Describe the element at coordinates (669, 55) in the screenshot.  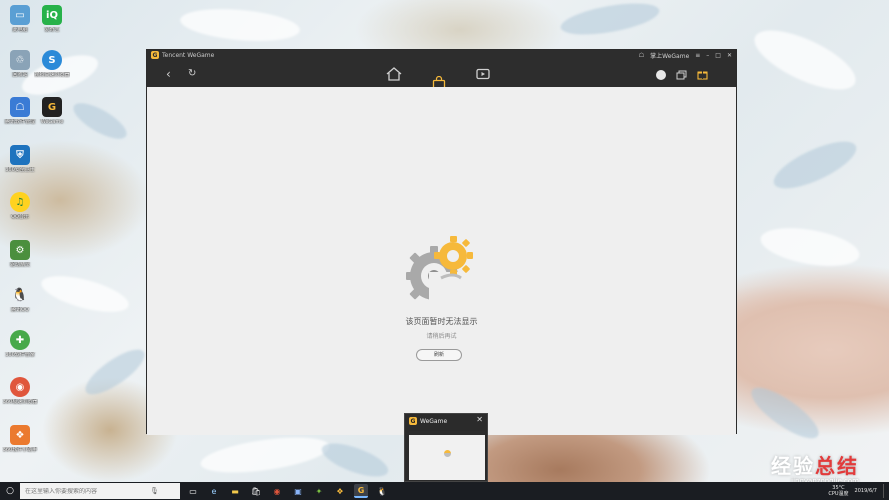
I see `mobile-wegame-link: 掌上WeGame` at that location.